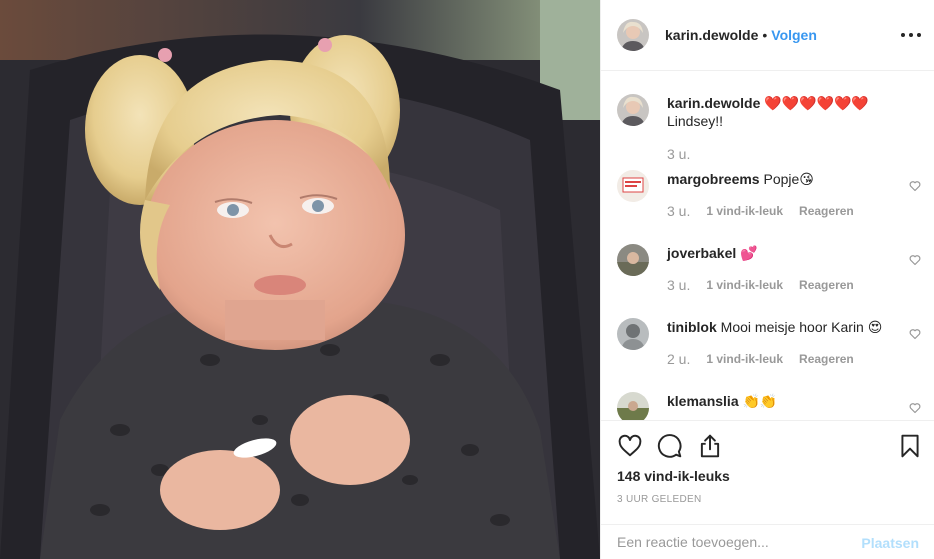  I want to click on caption-avatar-image, so click(633, 110).